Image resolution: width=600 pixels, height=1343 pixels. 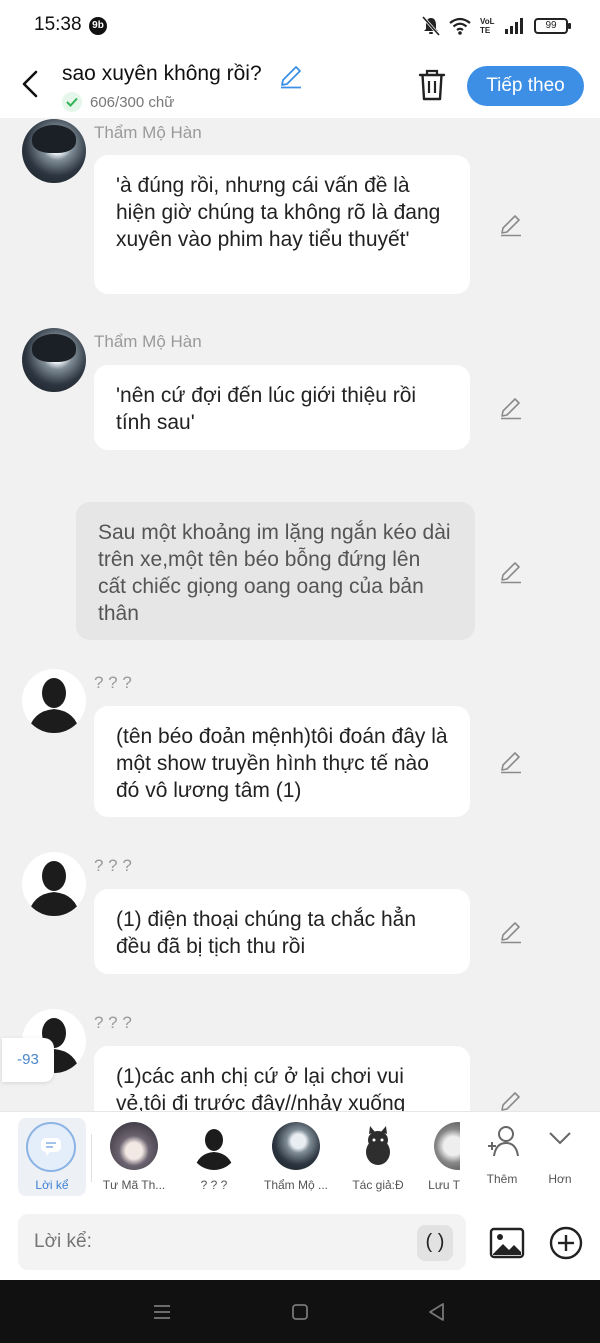 I want to click on home-icon, so click(x=300, y=1312).